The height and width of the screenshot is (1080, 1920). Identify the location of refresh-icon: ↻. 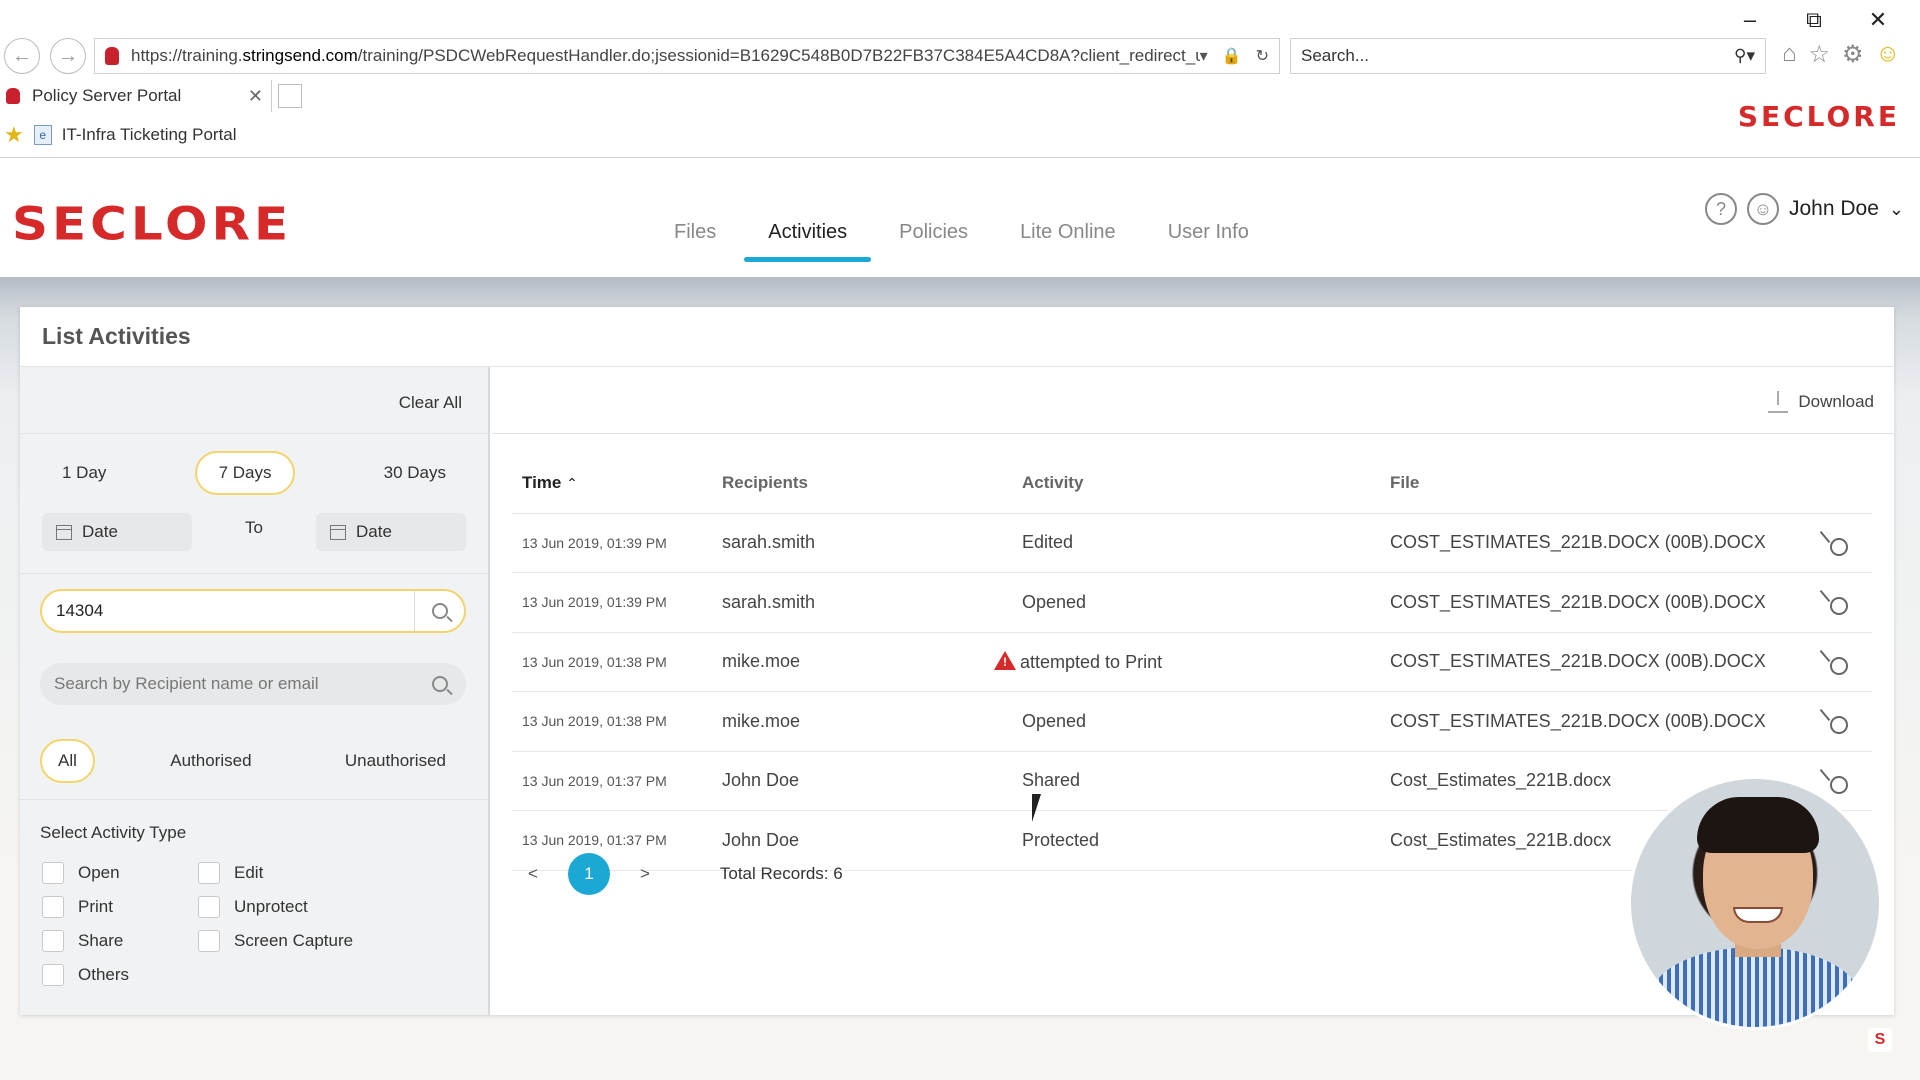
(1262, 56).